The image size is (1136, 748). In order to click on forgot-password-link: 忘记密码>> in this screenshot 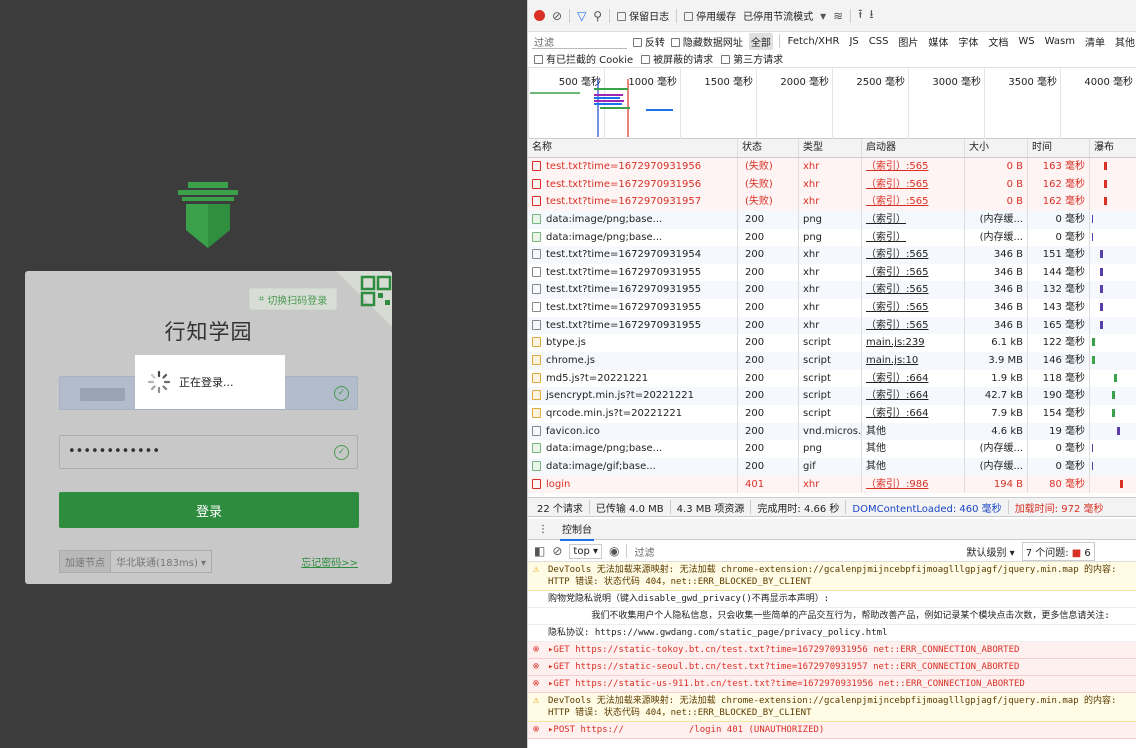, I will do `click(329, 561)`.